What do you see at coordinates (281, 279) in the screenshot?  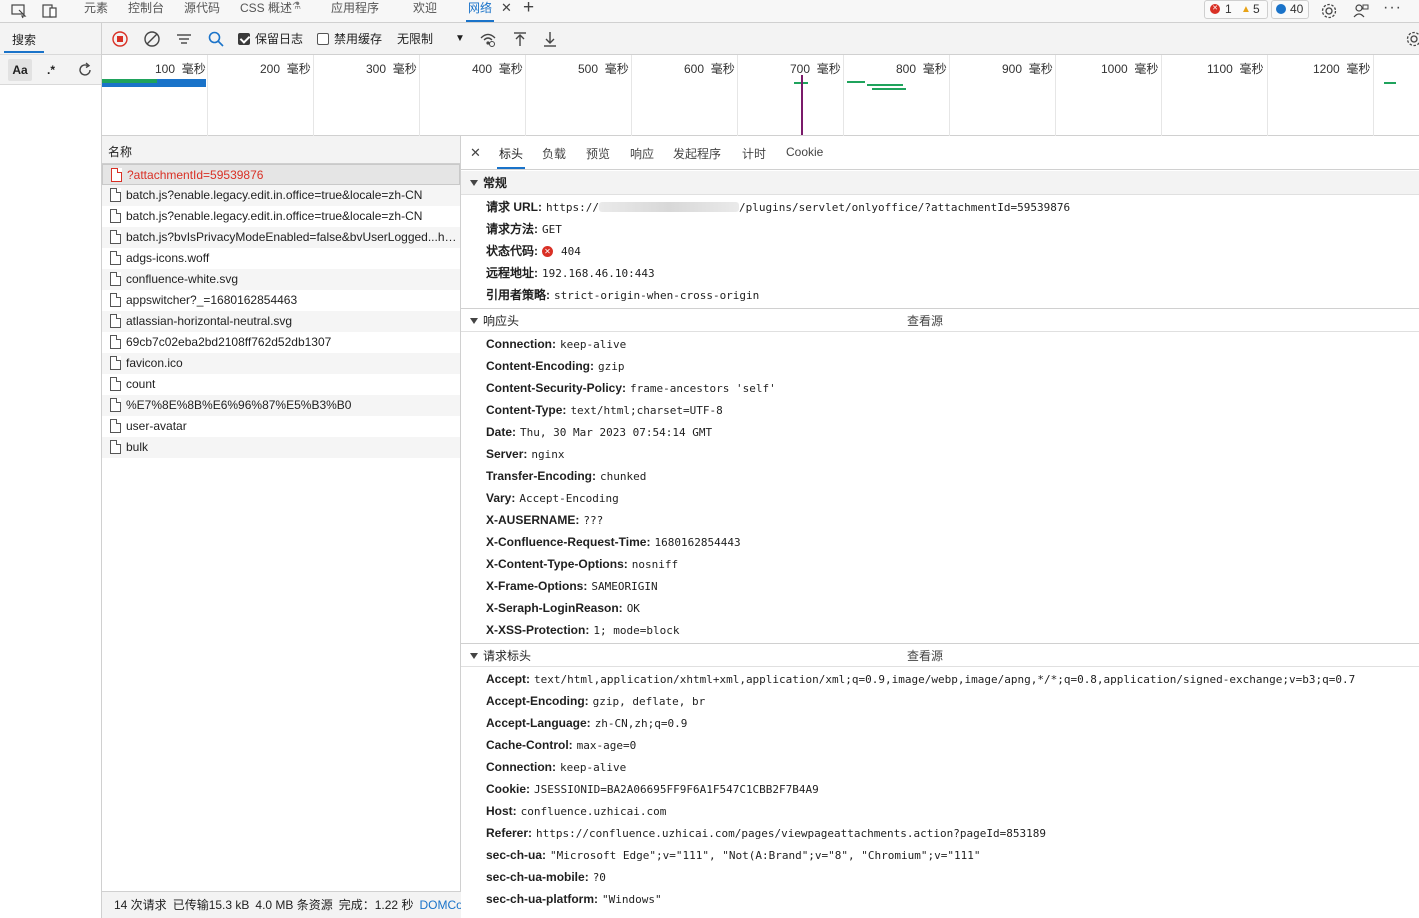 I see `request-row: confluence-white.svg` at bounding box center [281, 279].